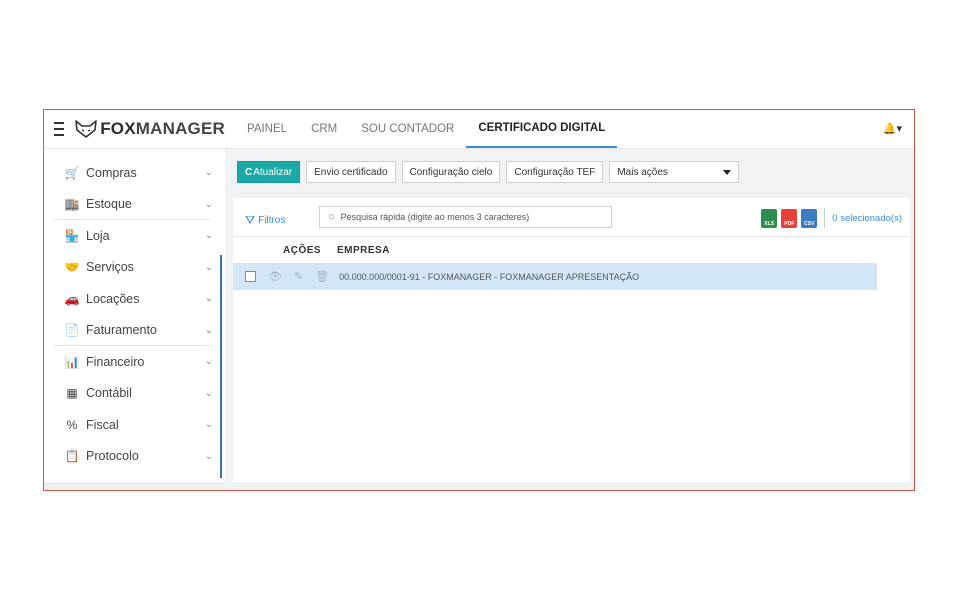 The image size is (960, 600). What do you see at coordinates (72, 298) in the screenshot?
I see `rental-icon: 🚗` at bounding box center [72, 298].